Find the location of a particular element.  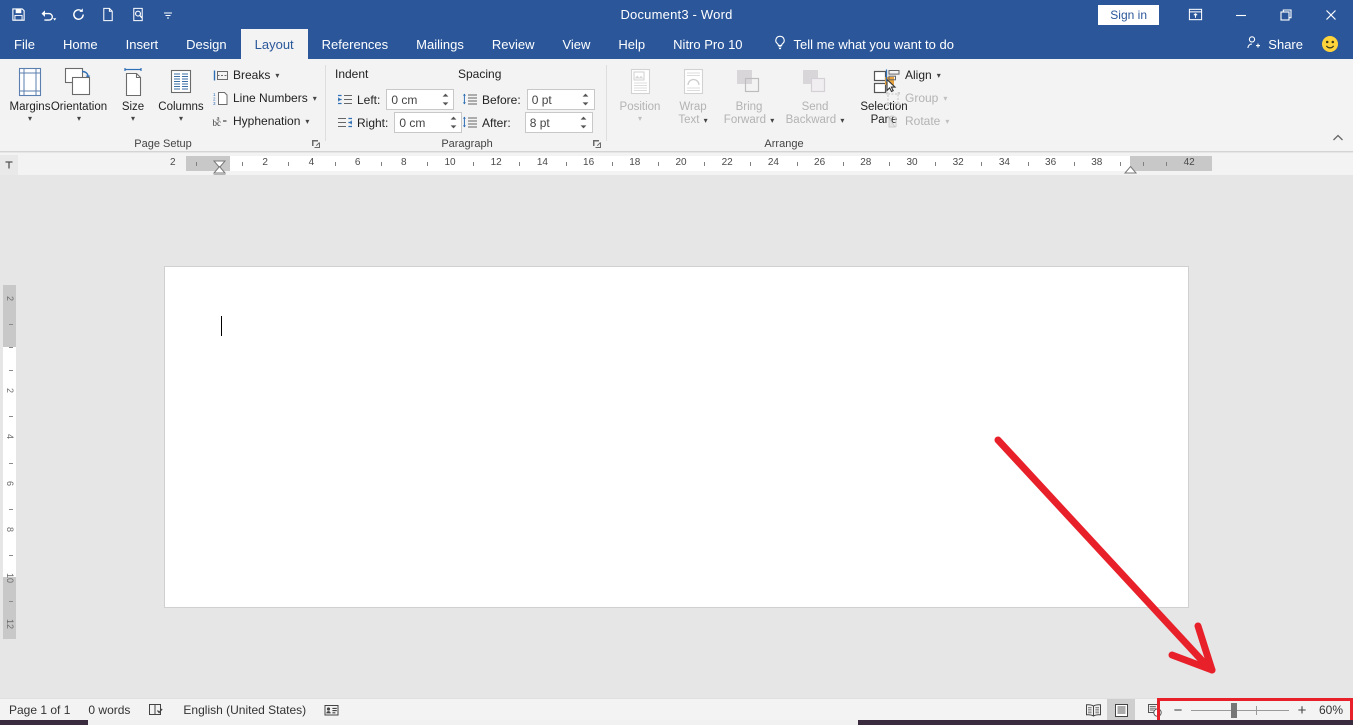

breaks-button: Breaks ▾ is located at coordinates (245, 75).